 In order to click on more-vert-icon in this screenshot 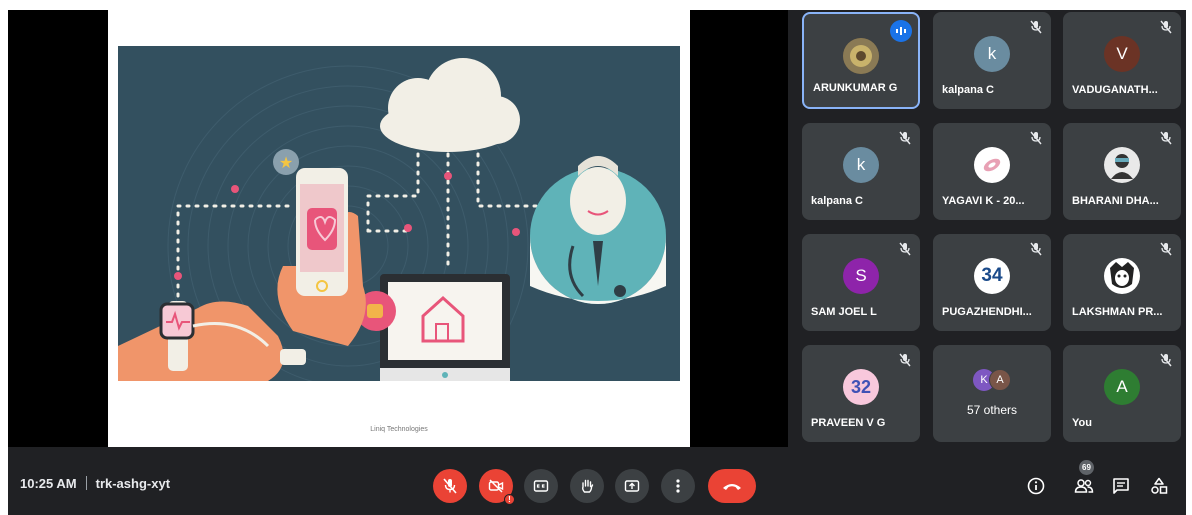, I will do `click(678, 486)`.